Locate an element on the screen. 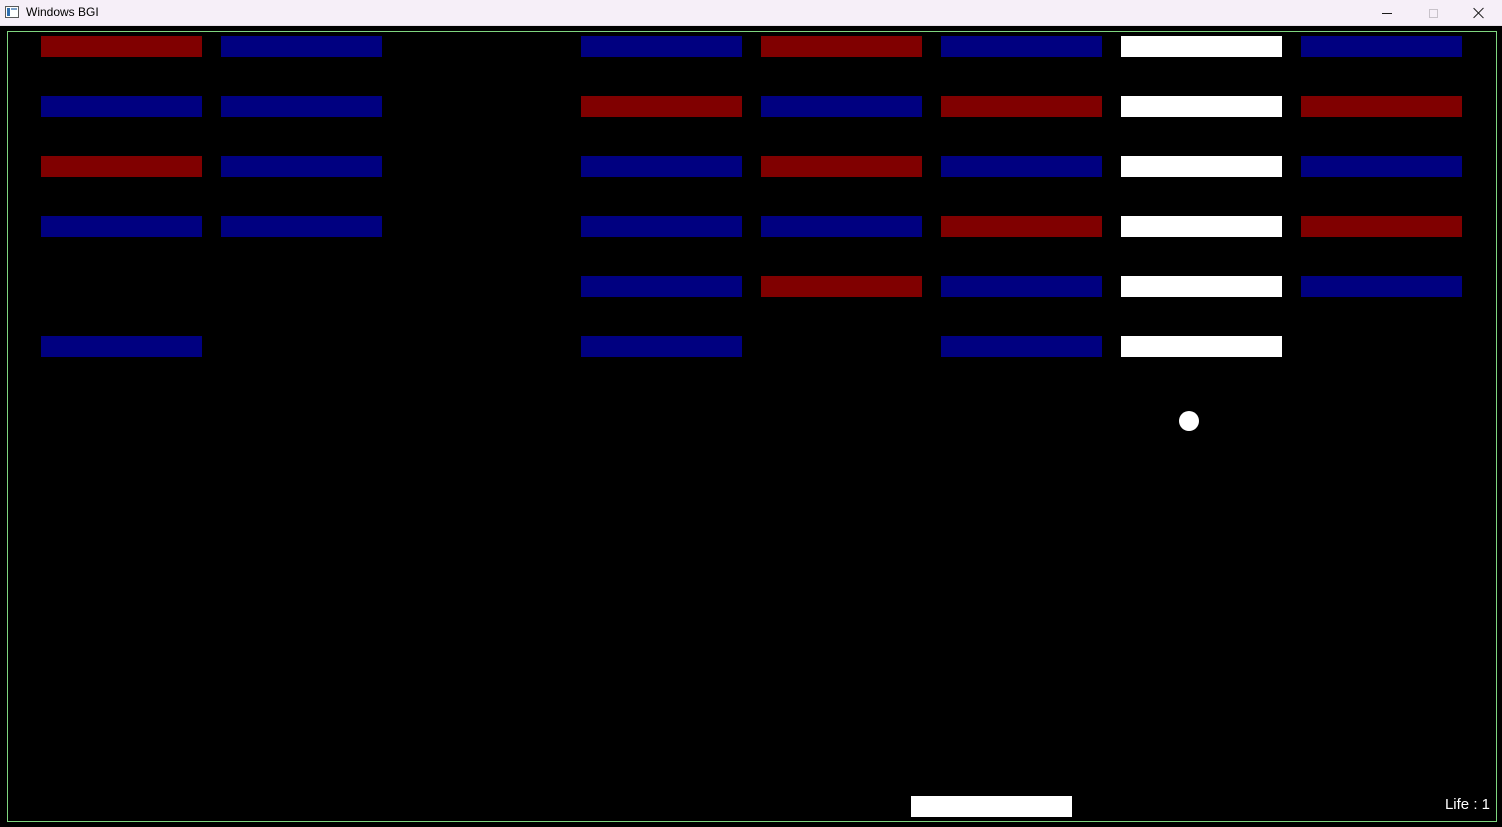  minimize-icon is located at coordinates (1387, 13).